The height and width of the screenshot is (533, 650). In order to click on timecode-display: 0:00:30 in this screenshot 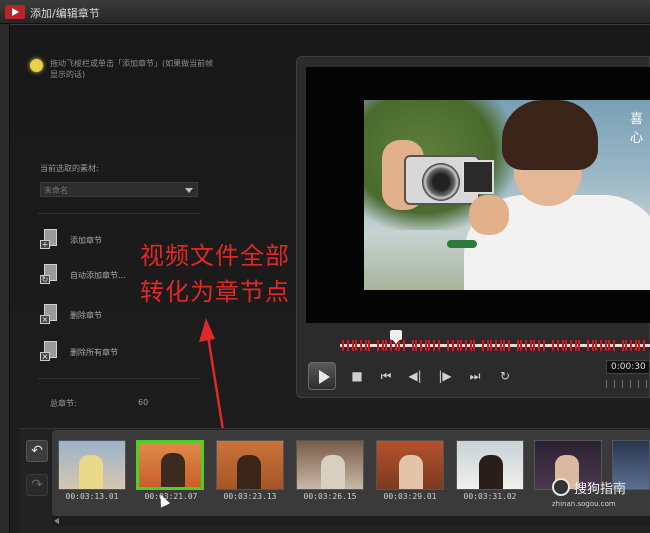, I will do `click(628, 367)`.